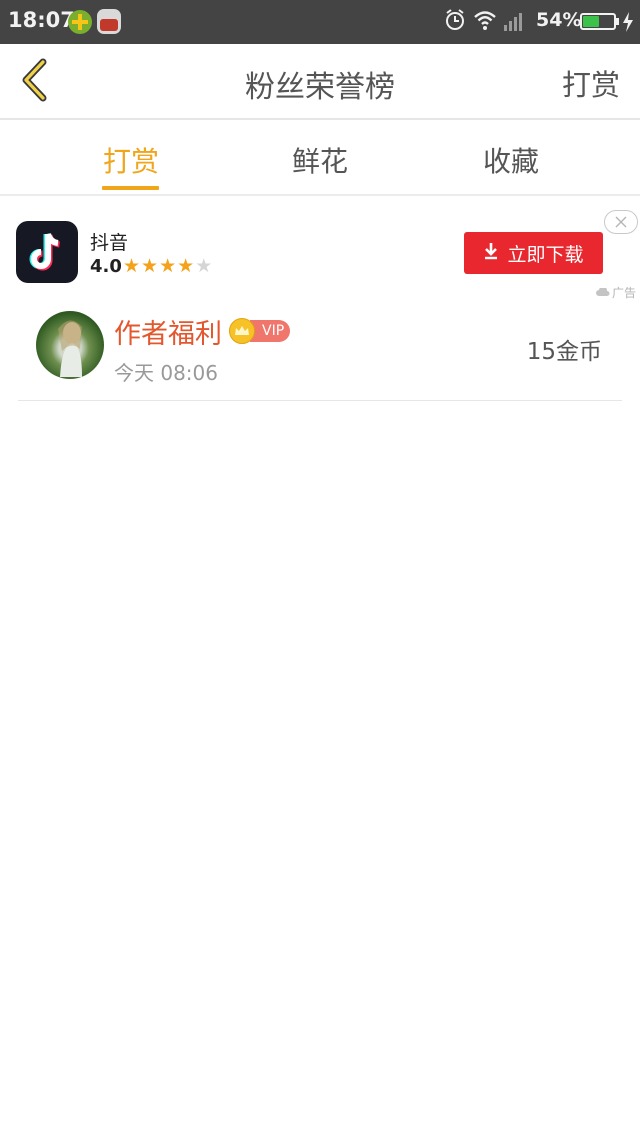 The height and width of the screenshot is (1138, 640). I want to click on battery-cap, so click(617, 21).